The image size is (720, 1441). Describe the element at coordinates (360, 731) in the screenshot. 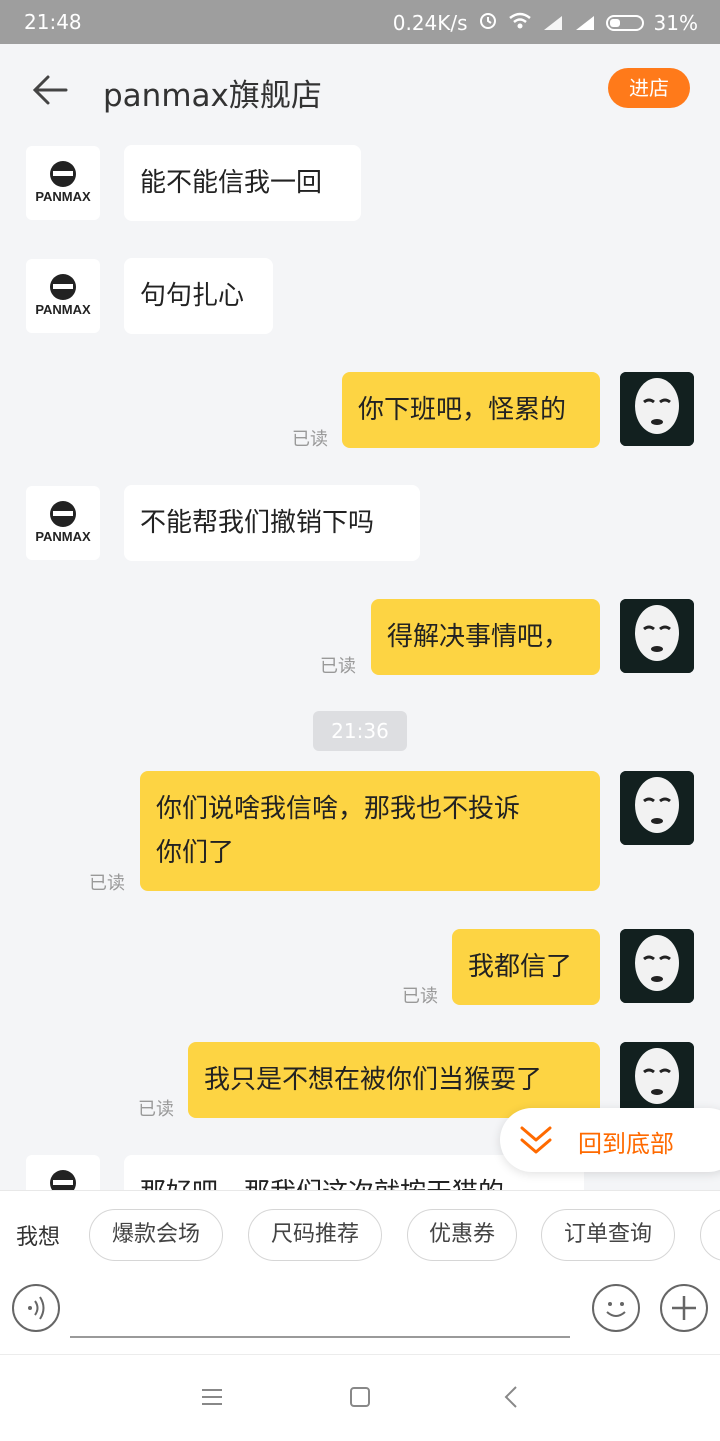

I see `timestamp-chip: 21:36` at that location.